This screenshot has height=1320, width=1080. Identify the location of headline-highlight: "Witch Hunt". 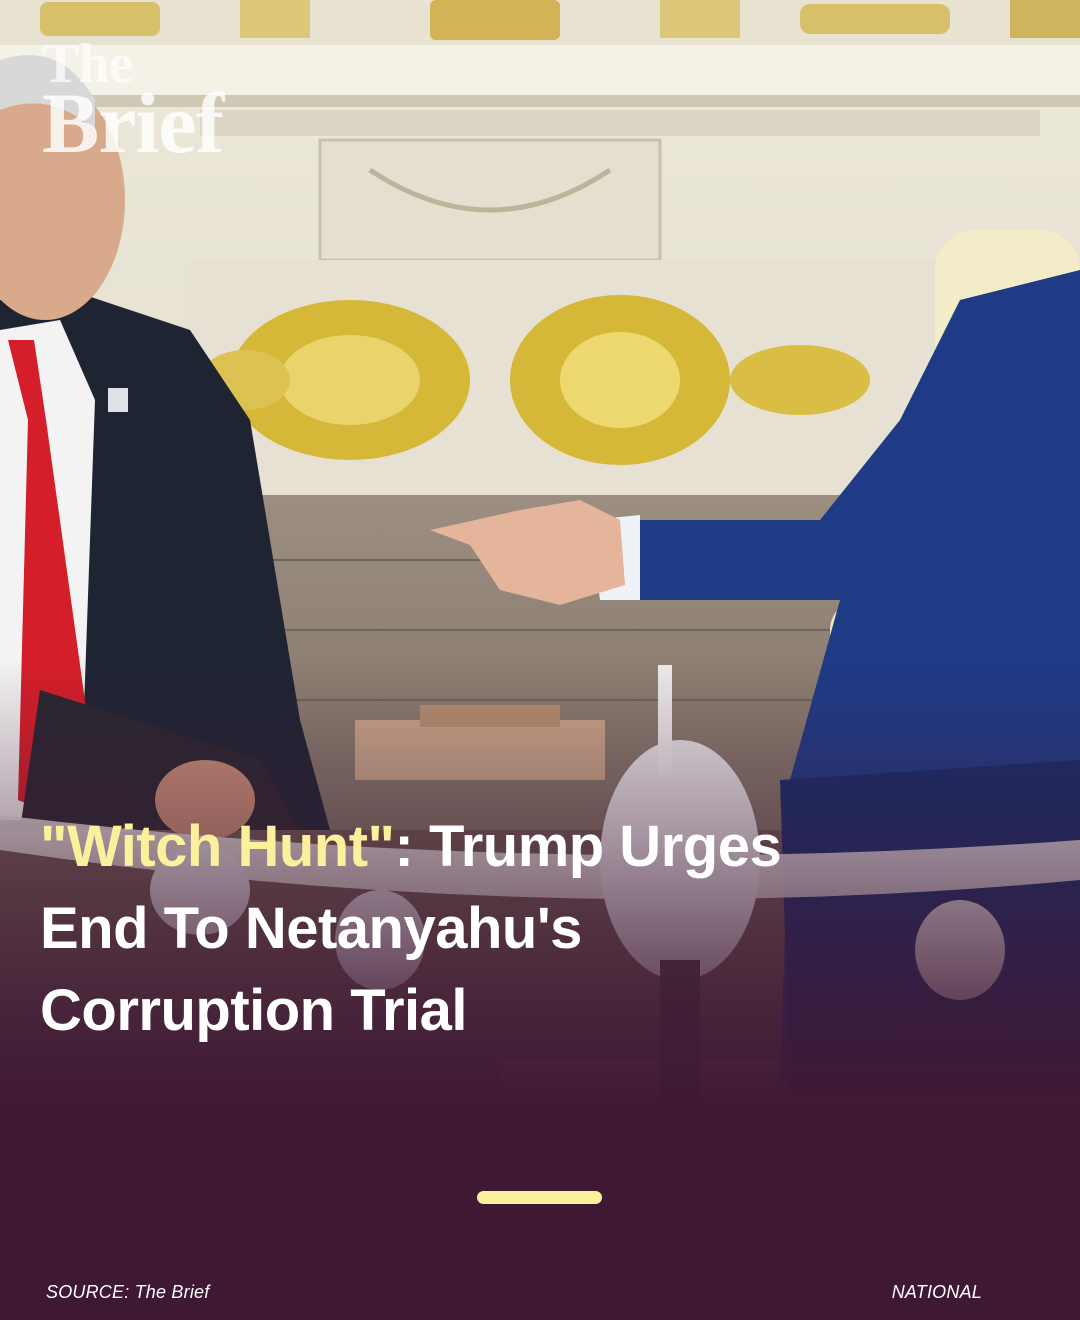
(217, 846).